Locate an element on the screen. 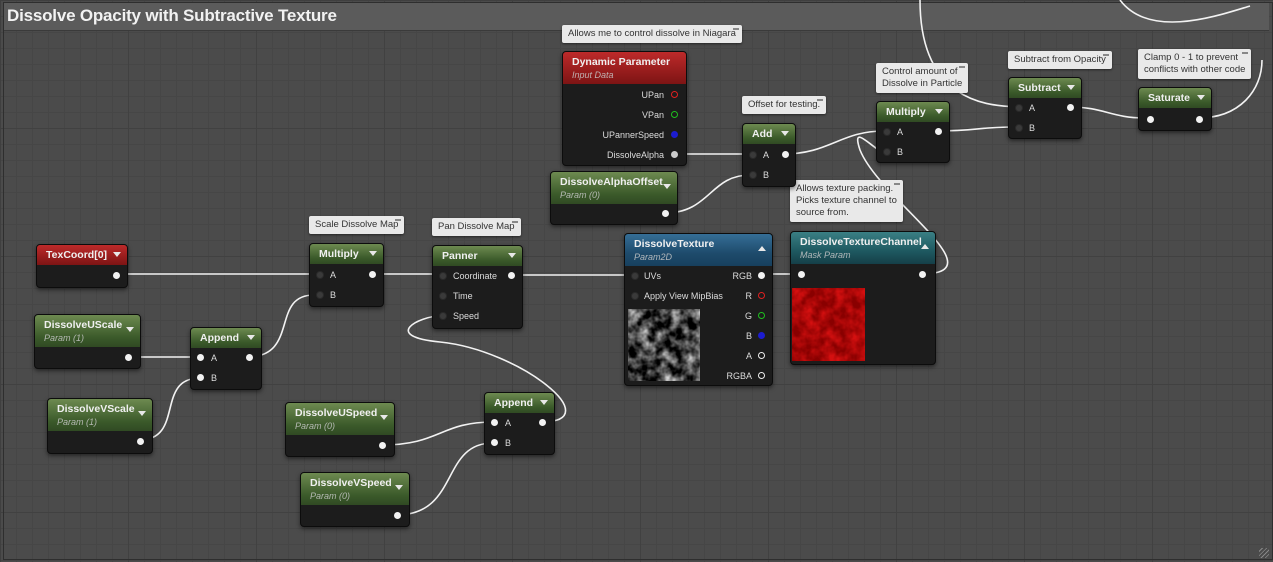 This screenshot has width=1273, height=562. resize-grip is located at coordinates (1264, 553).